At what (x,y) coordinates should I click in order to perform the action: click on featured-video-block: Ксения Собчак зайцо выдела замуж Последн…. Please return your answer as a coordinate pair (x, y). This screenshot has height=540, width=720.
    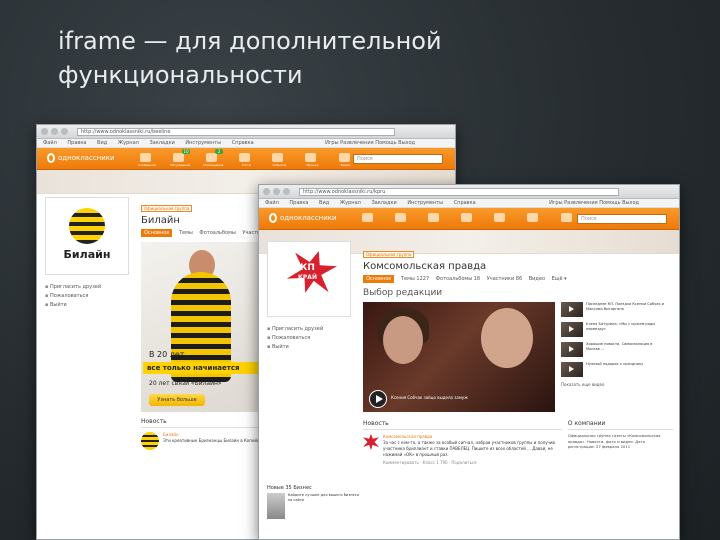
    Looking at the image, I should click on (518, 357).